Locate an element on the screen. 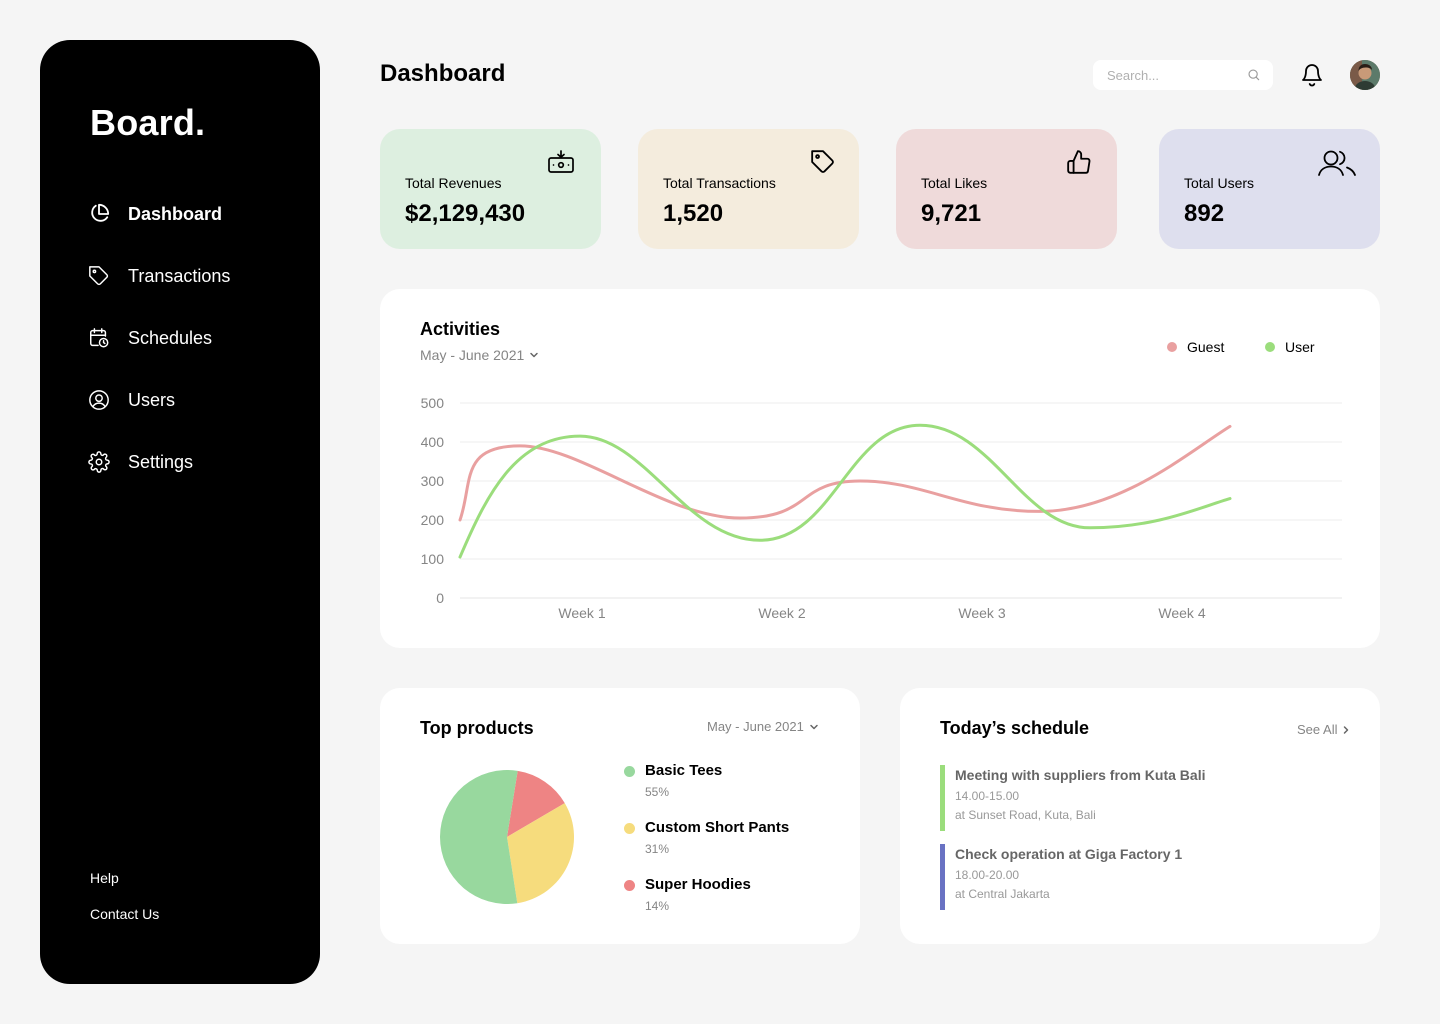 The width and height of the screenshot is (1440, 1024). money-icon is located at coordinates (561, 161).